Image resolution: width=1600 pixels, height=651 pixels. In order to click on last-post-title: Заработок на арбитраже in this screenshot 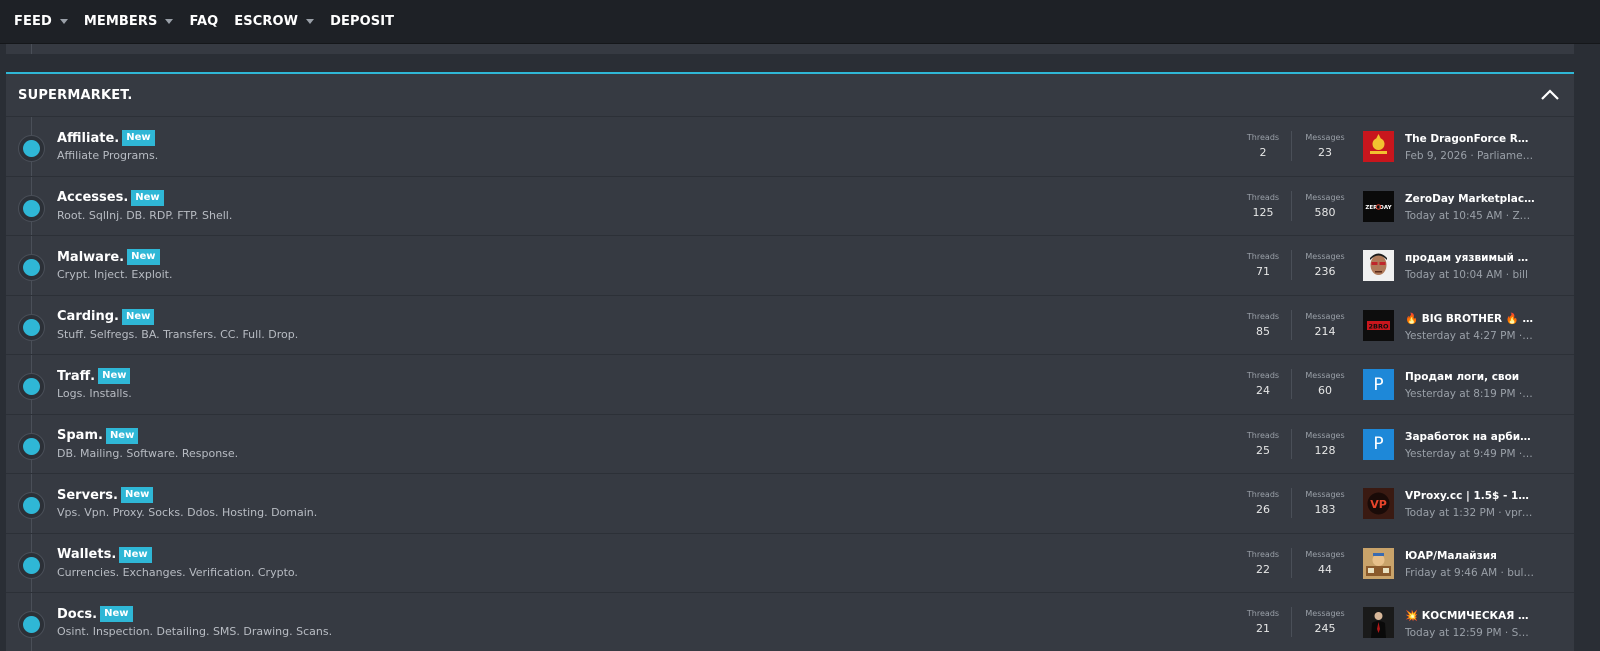, I will do `click(1470, 437)`.